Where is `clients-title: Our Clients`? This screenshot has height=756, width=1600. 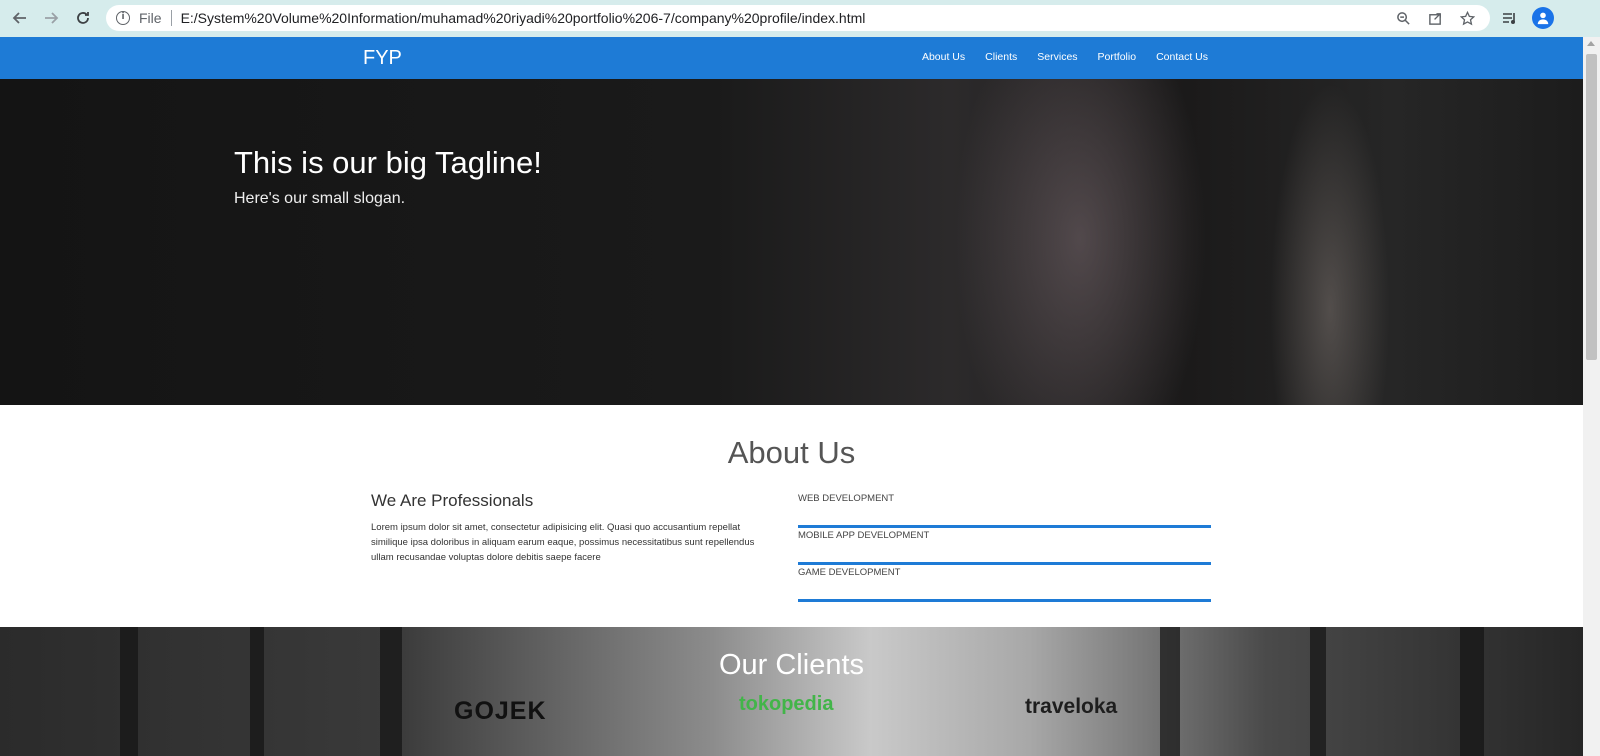
clients-title: Our Clients is located at coordinates (791, 665).